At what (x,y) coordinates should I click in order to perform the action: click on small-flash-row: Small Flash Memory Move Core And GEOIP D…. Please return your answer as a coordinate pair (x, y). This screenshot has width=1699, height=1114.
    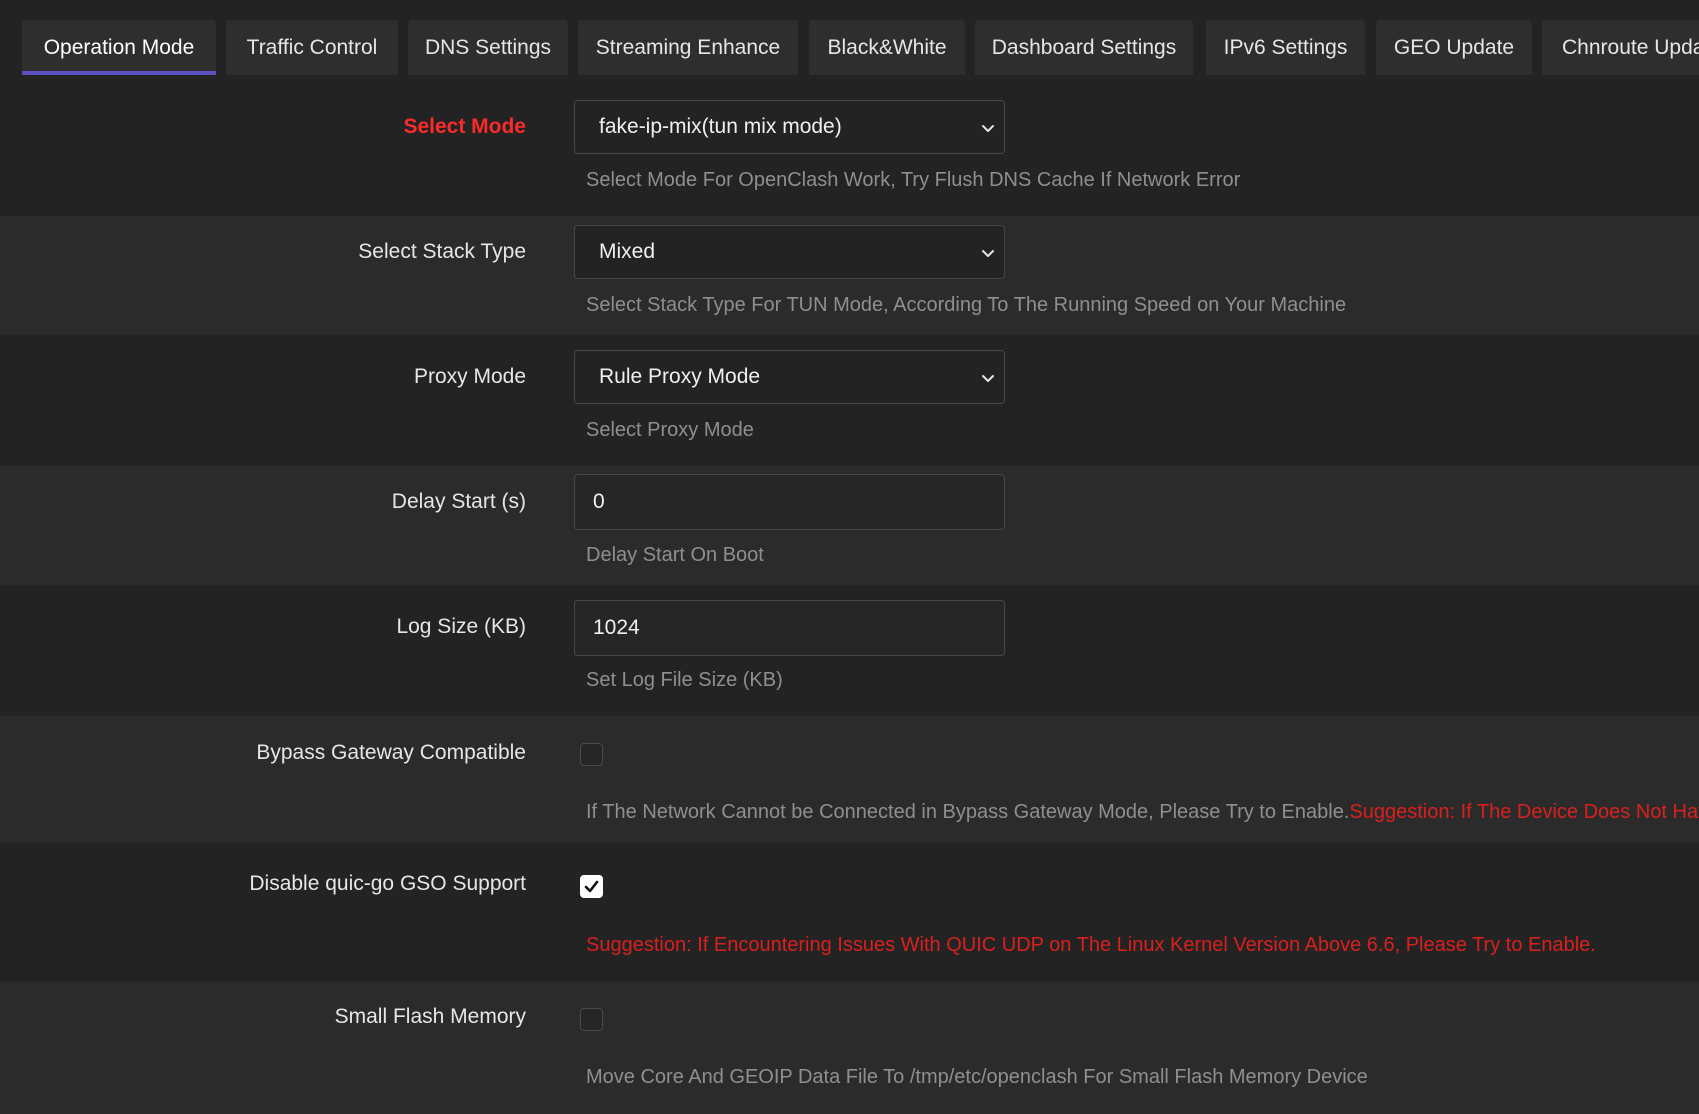
    Looking at the image, I should click on (849, 1048).